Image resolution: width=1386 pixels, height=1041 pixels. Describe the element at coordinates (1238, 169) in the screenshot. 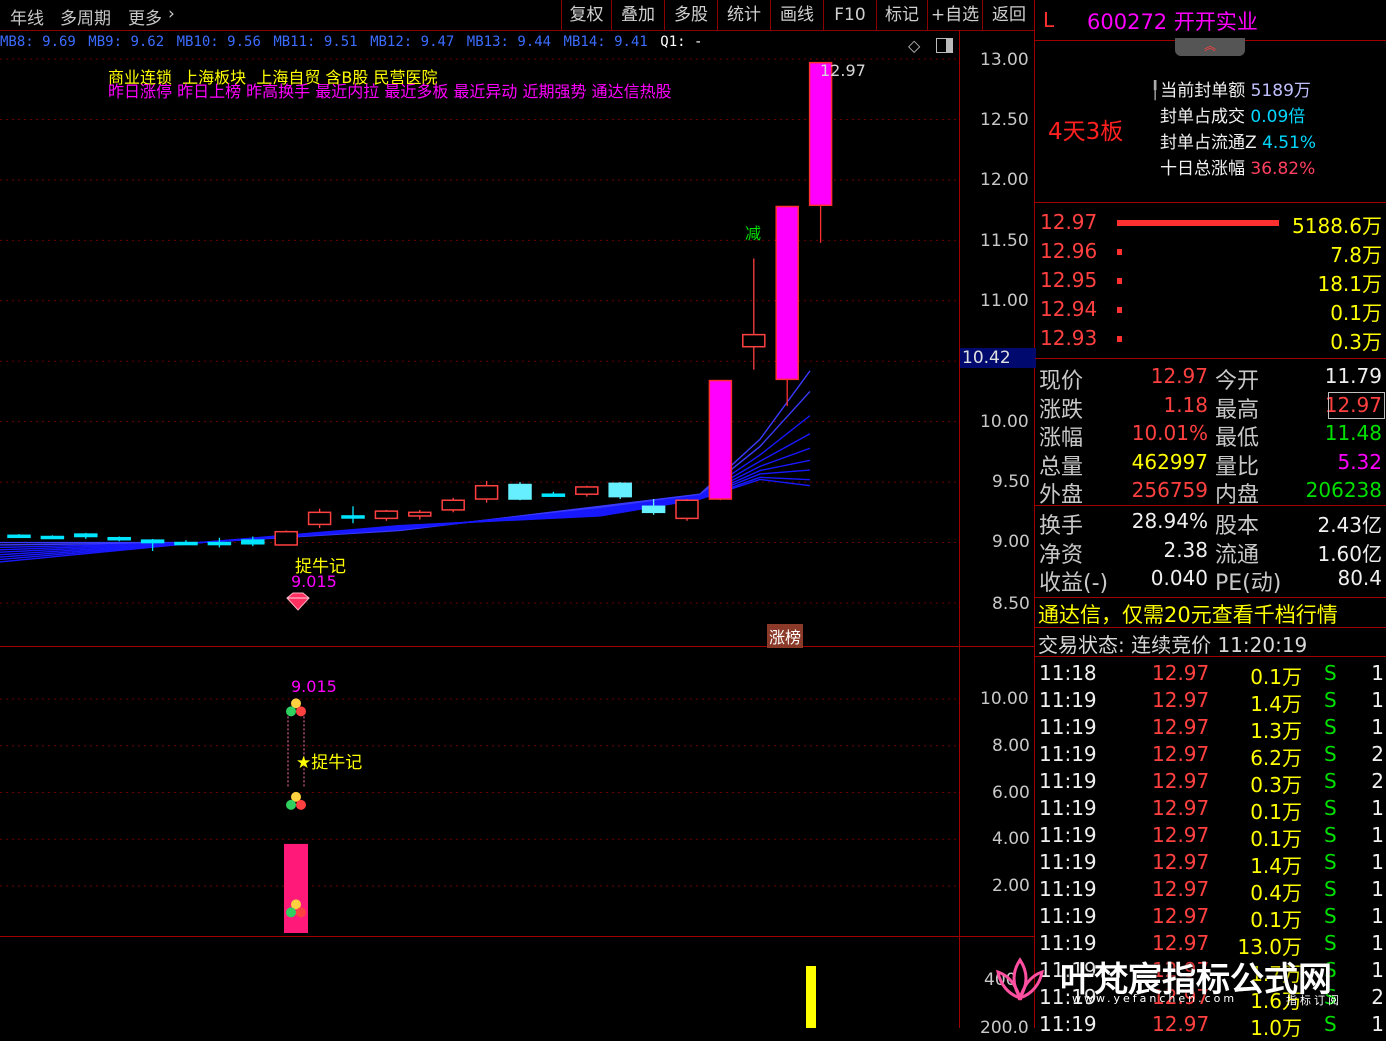

I see `limit-info-row: 十日总涨幅 36.82%` at that location.